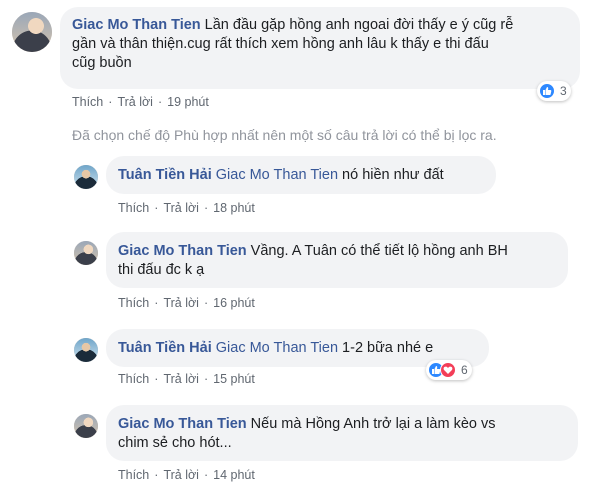  I want to click on reaction-summary: 3, so click(554, 91).